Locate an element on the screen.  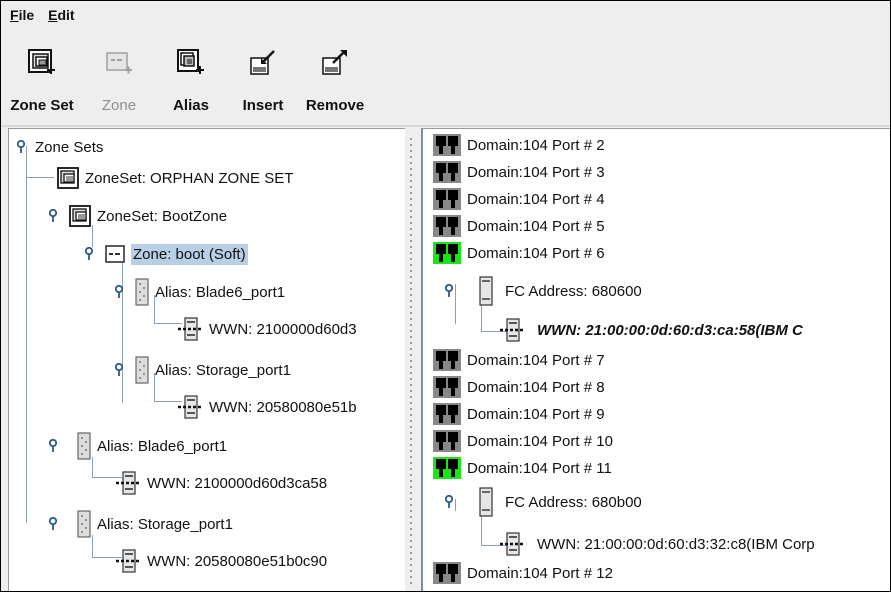
tree-node-bootzone: ZoneSet: BootZone is located at coordinates (138, 216).